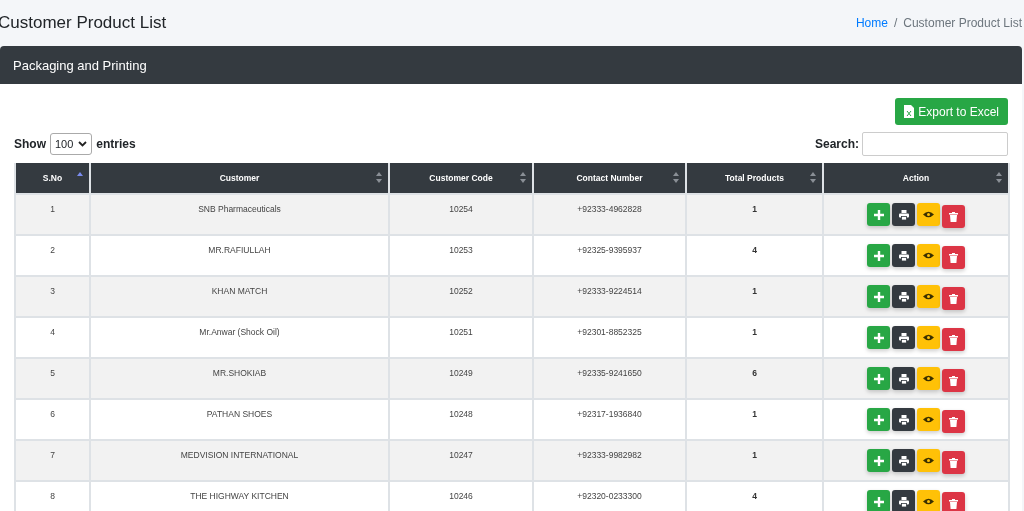 The width and height of the screenshot is (1024, 511). I want to click on breadcrumb-link: Home, so click(871, 23).